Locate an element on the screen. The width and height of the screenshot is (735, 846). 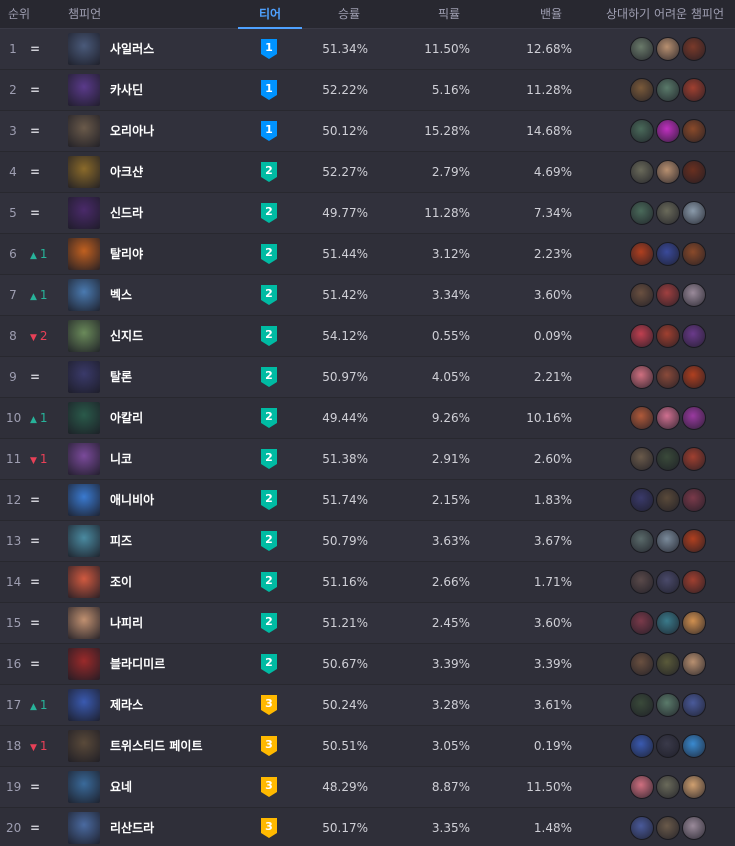
table-row: 10 ▲ 1 아칼리 2 49.44% 9.26% 10.16% is located at coordinates (367, 418).